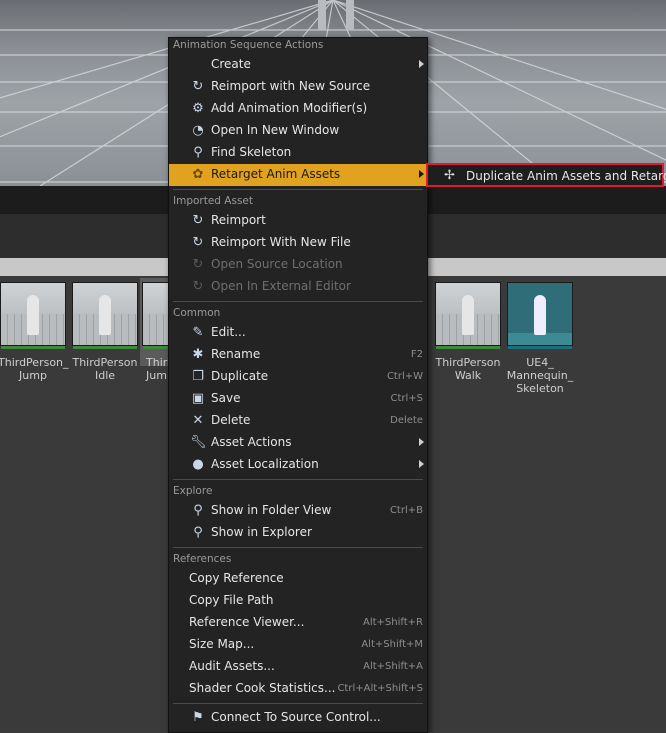 The width and height of the screenshot is (666, 733). I want to click on menu-item-label: Add Animation Modifier(s), so click(289, 108).